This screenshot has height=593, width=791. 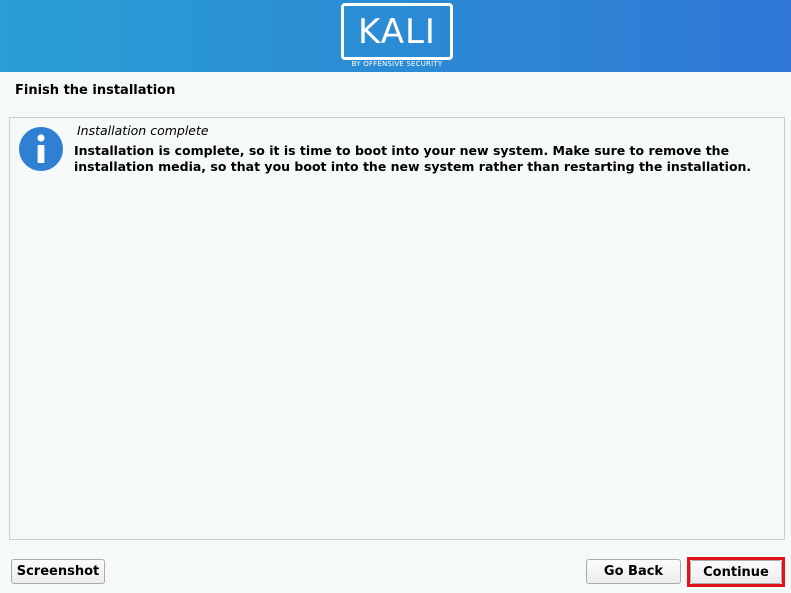 I want to click on logo-frame: KALI, so click(x=397, y=31).